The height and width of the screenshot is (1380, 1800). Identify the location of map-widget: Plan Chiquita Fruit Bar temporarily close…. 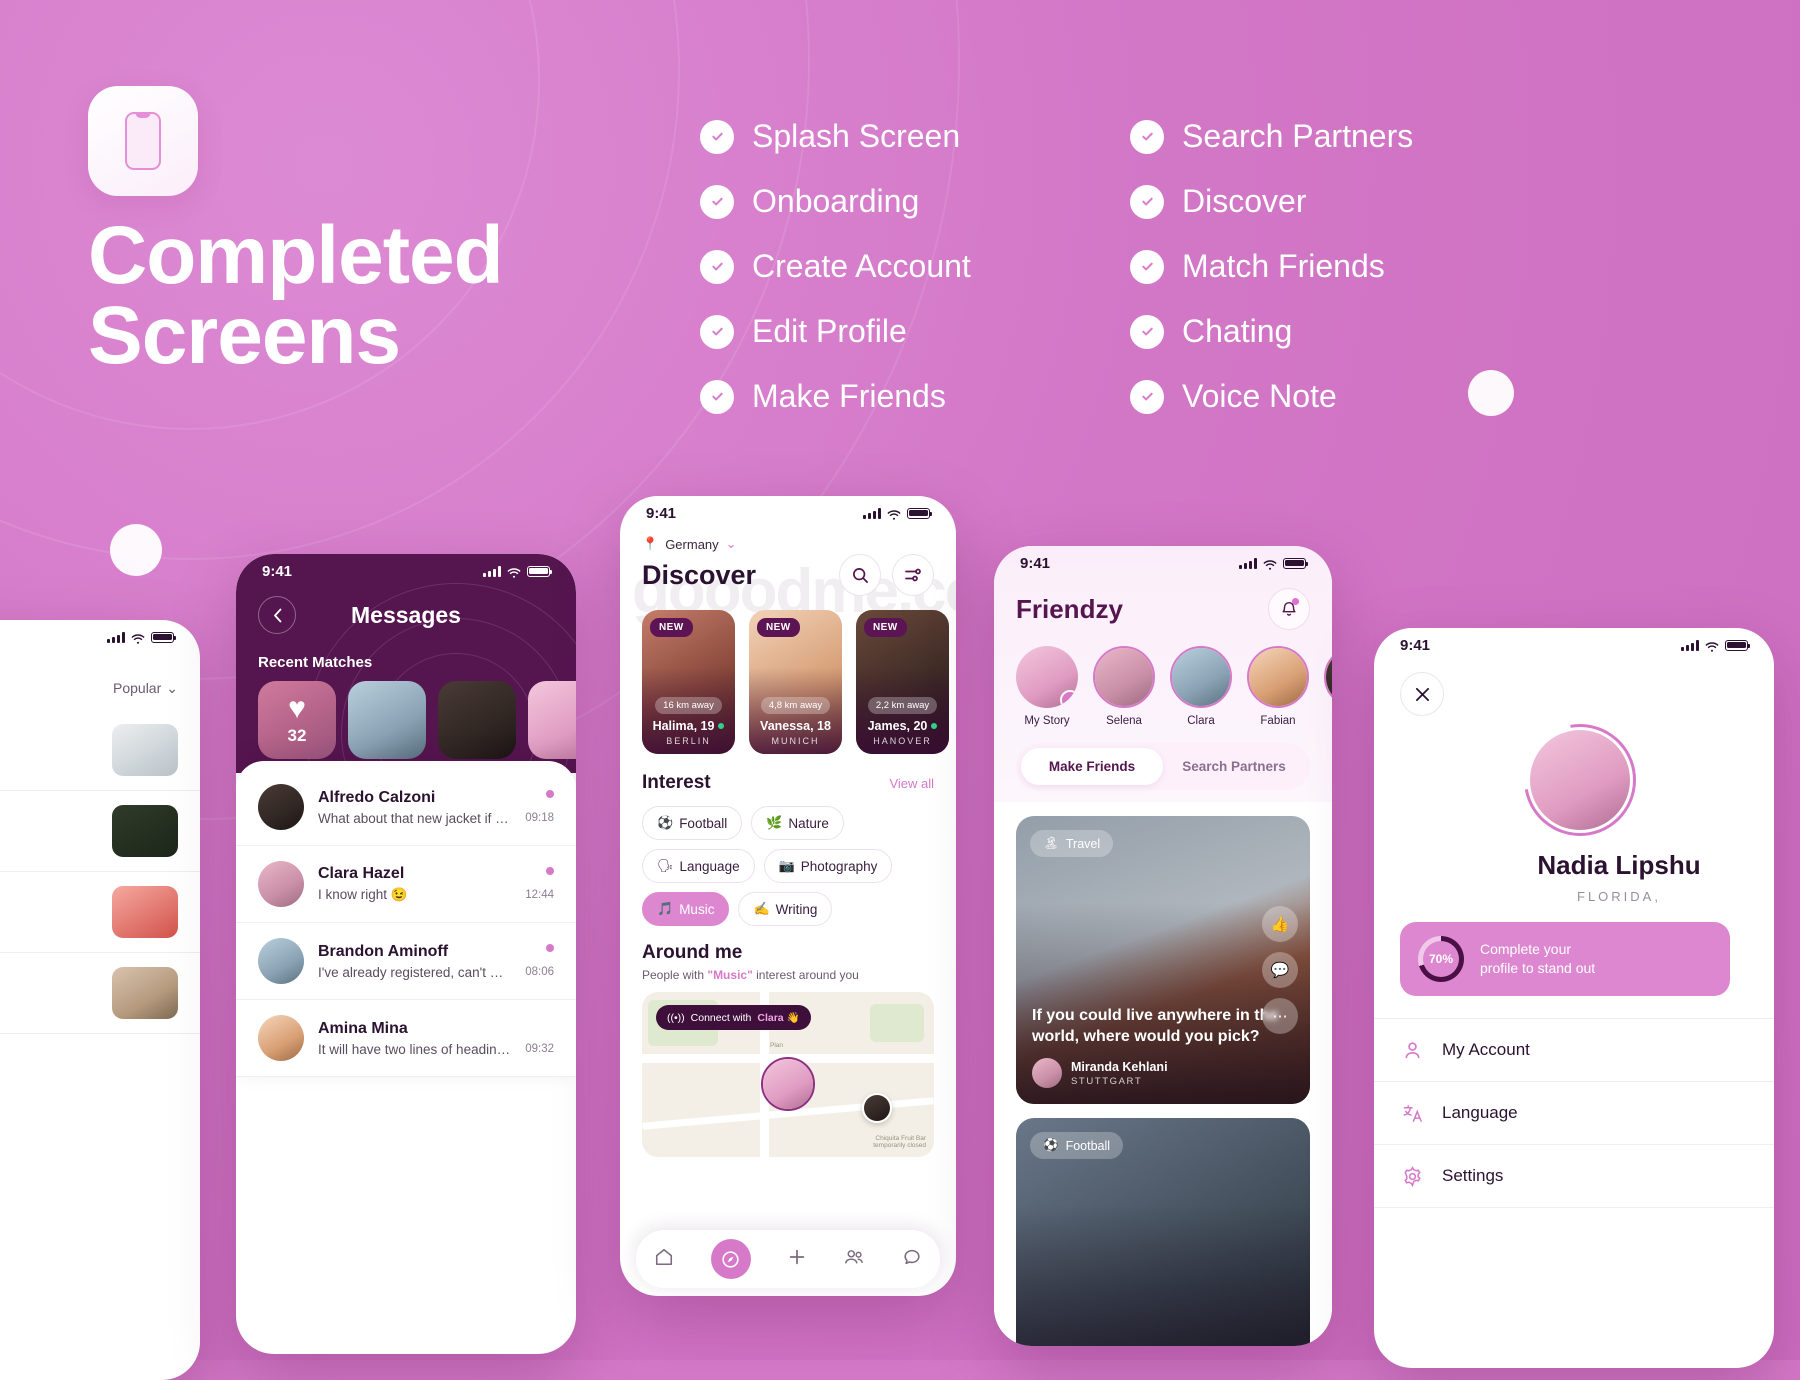
(788, 1074).